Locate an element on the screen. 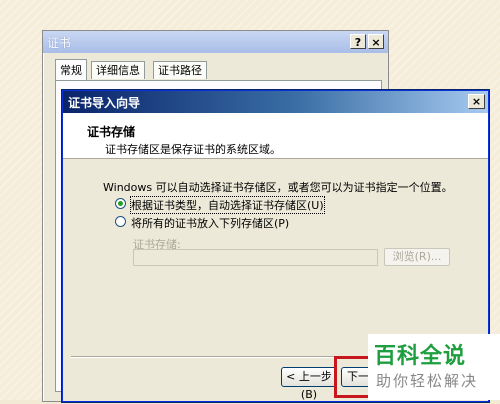 The image size is (500, 404). wizard-titlebar: 证书导入向导 × is located at coordinates (275, 102).